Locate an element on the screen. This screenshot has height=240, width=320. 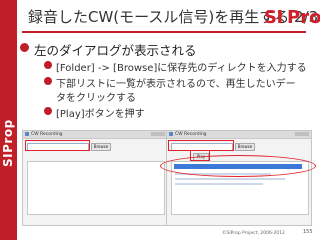
highlight-list-oval is located at coordinates (238, 166).